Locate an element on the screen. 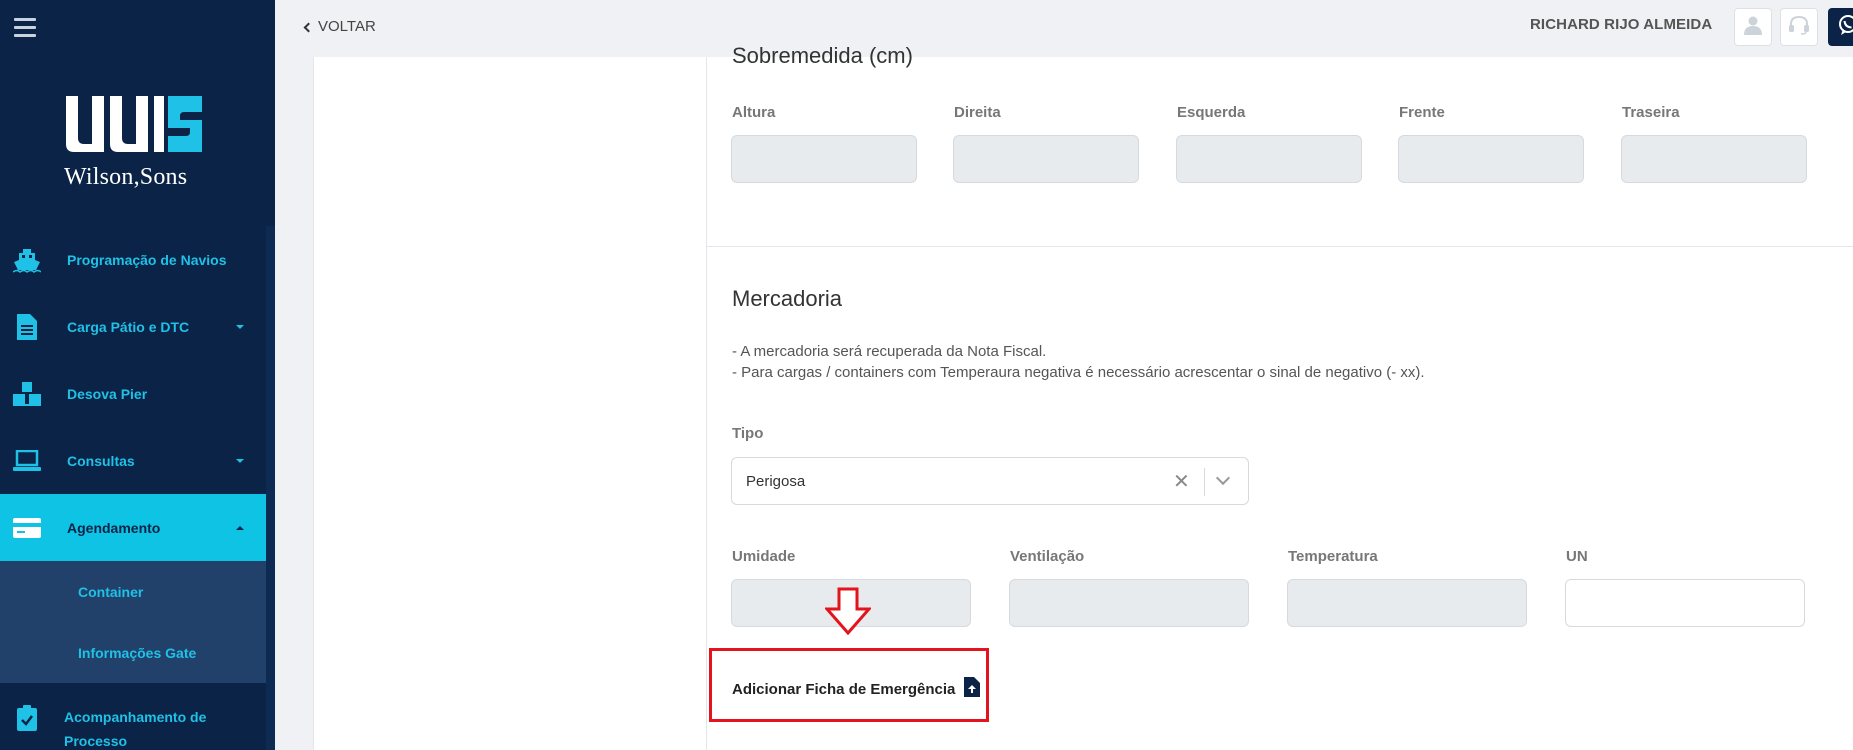 The width and height of the screenshot is (1853, 750). sidebar-item-consultas: Consultas is located at coordinates (137, 460).